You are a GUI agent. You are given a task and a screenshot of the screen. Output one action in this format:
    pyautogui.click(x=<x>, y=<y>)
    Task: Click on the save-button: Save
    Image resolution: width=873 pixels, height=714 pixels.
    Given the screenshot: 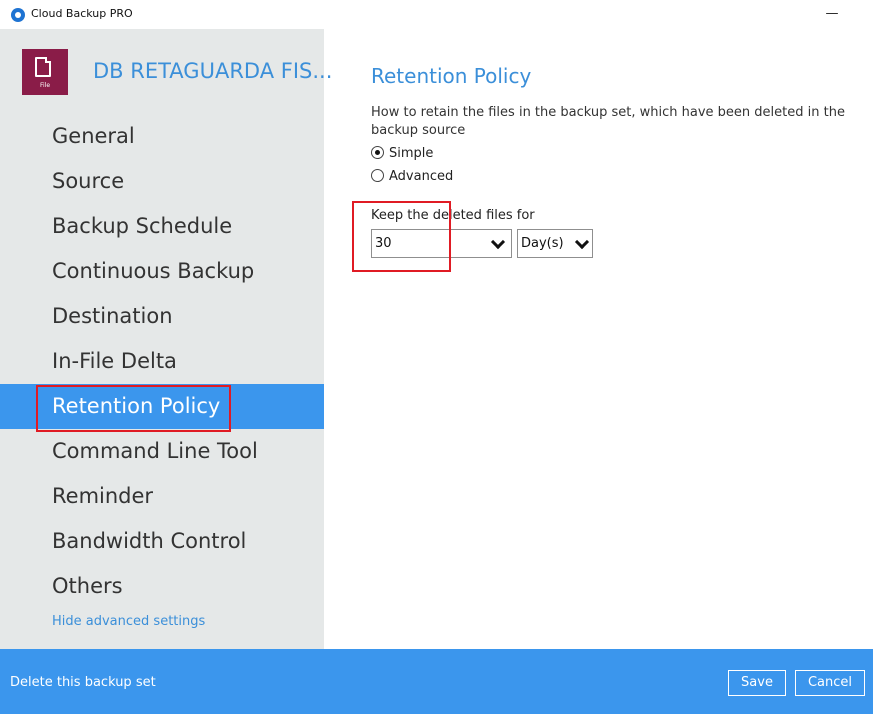 What is the action you would take?
    pyautogui.click(x=757, y=683)
    